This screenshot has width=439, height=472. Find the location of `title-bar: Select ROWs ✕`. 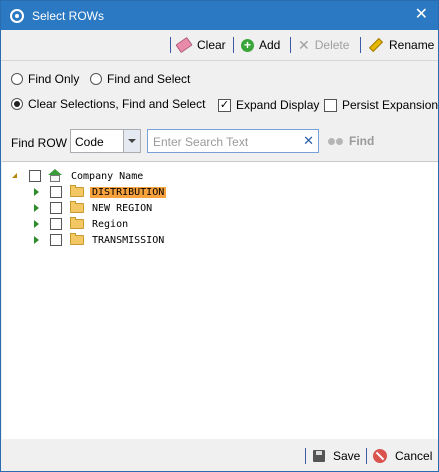

title-bar: Select ROWs ✕ is located at coordinates (219, 15).